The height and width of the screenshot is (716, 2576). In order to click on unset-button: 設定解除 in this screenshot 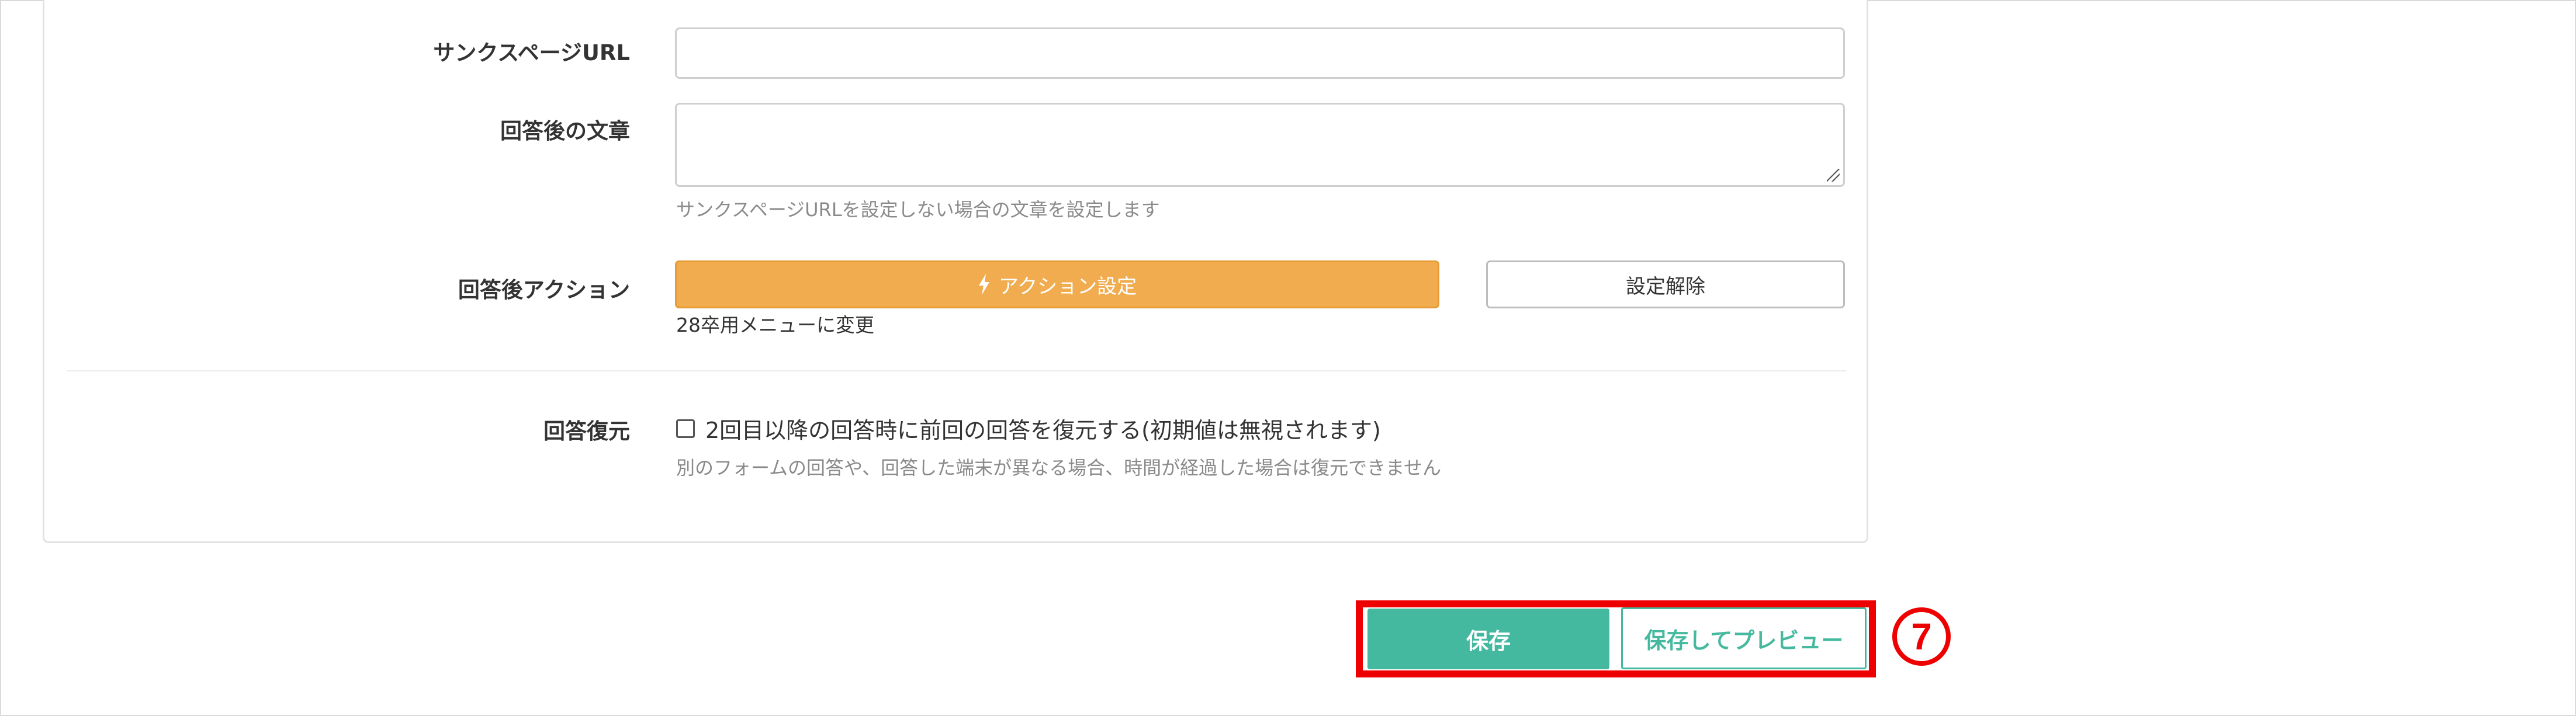, I will do `click(1665, 284)`.